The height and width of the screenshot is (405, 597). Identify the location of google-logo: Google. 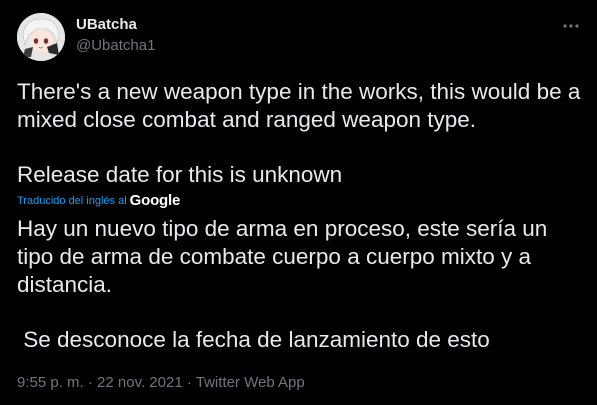
(155, 200).